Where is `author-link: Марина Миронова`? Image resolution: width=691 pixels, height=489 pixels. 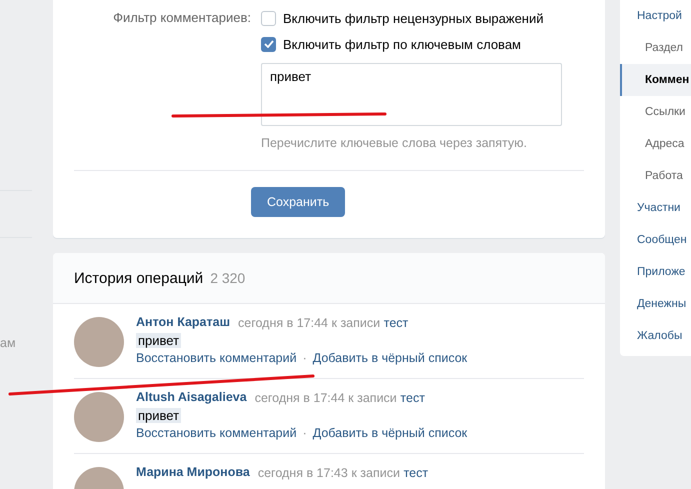
author-link: Марина Миронова is located at coordinates (193, 472).